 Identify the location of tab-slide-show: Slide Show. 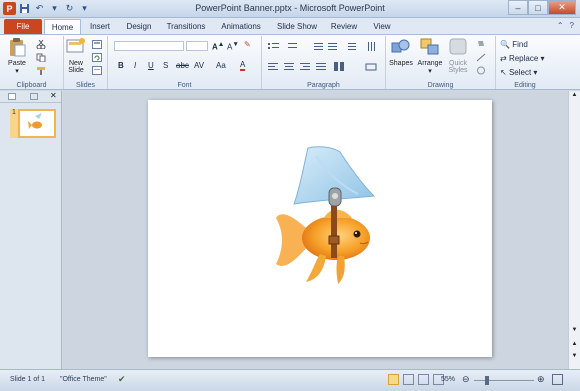
(297, 27).